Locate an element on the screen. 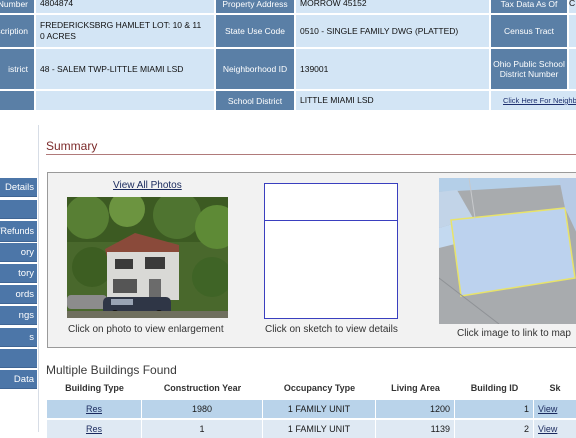 This screenshot has width=576, height=438. sidebar-item-records: ords is located at coordinates (18, 294).